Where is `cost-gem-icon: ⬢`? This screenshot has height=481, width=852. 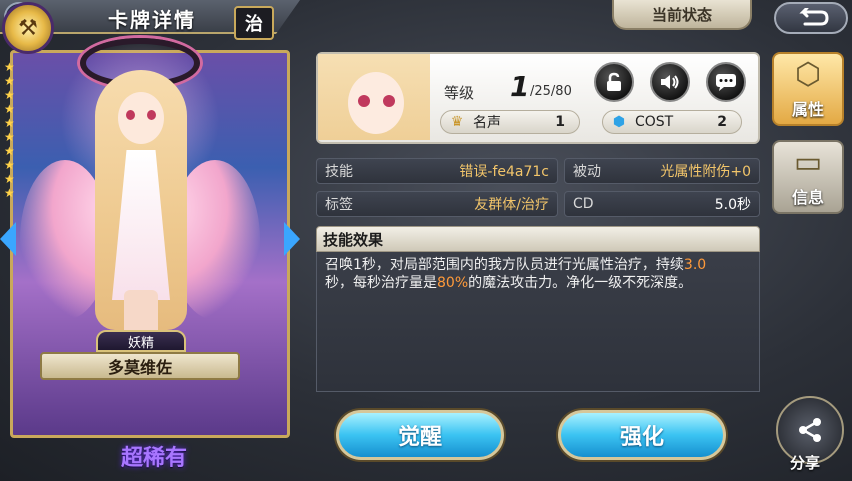 cost-gem-icon: ⬢ is located at coordinates (619, 122).